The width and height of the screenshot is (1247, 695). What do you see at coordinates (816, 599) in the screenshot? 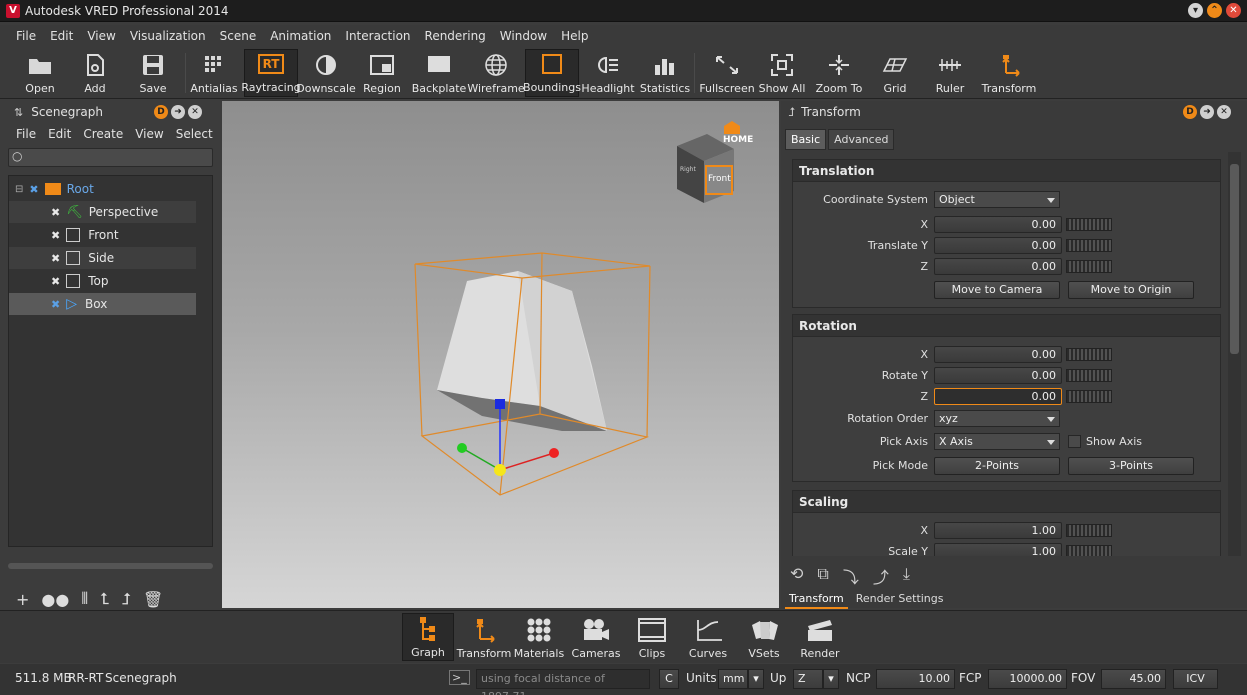
I see `tab-transform: Transform` at bounding box center [816, 599].